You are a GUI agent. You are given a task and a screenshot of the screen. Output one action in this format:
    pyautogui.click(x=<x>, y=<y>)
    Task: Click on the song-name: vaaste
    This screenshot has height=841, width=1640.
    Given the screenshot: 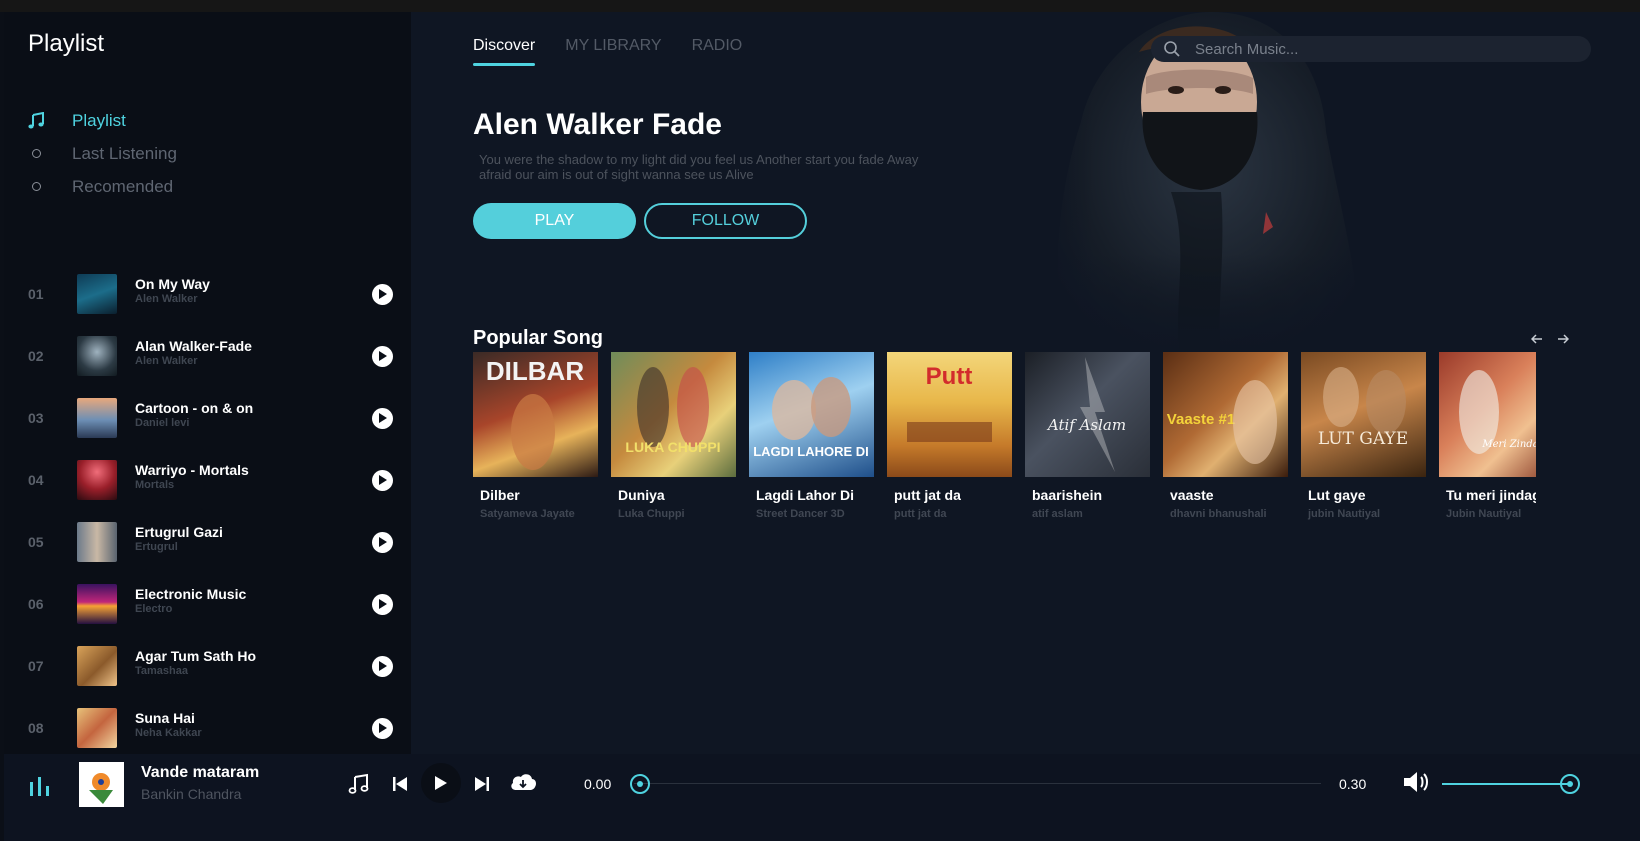 What is the action you would take?
    pyautogui.click(x=1192, y=495)
    